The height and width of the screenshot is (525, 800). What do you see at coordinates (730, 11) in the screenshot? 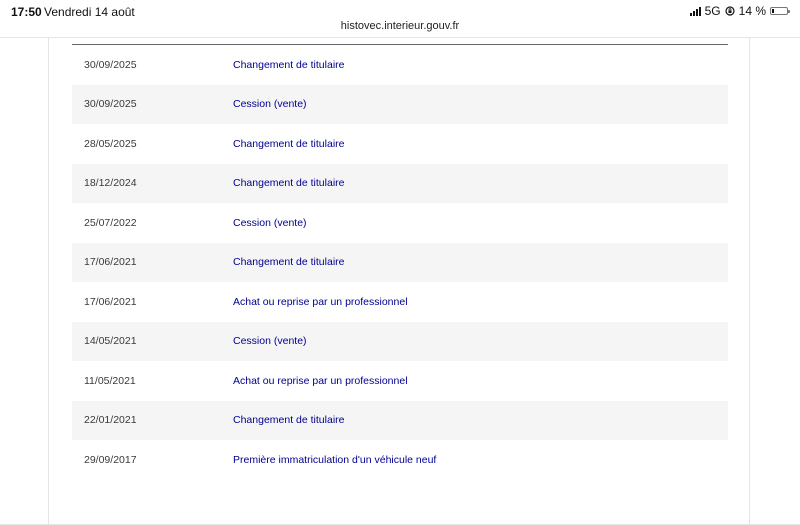
I see `rotation-lock-icon` at bounding box center [730, 11].